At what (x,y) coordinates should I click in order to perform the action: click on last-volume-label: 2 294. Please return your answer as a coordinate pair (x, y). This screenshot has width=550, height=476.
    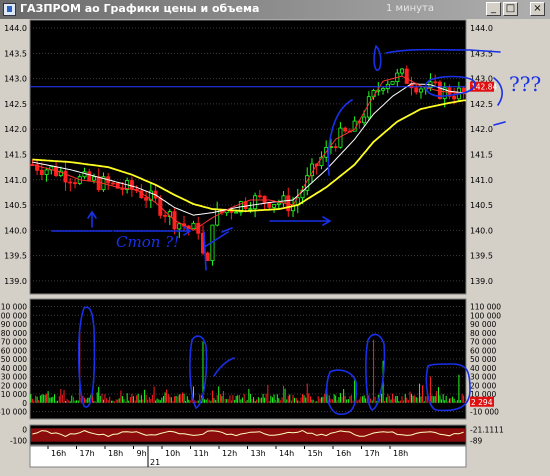
    Looking at the image, I should click on (482, 402).